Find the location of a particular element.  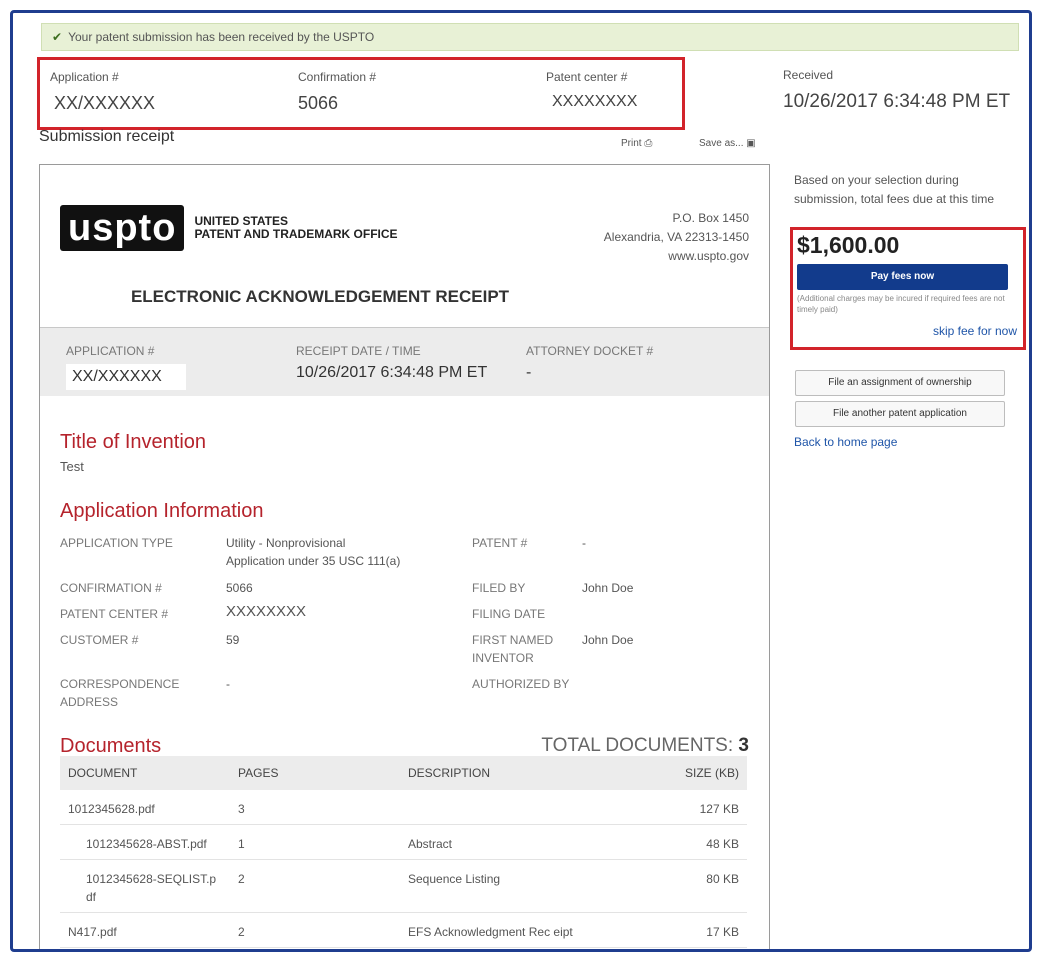

filed-by-label: FILED BY is located at coordinates (499, 588).